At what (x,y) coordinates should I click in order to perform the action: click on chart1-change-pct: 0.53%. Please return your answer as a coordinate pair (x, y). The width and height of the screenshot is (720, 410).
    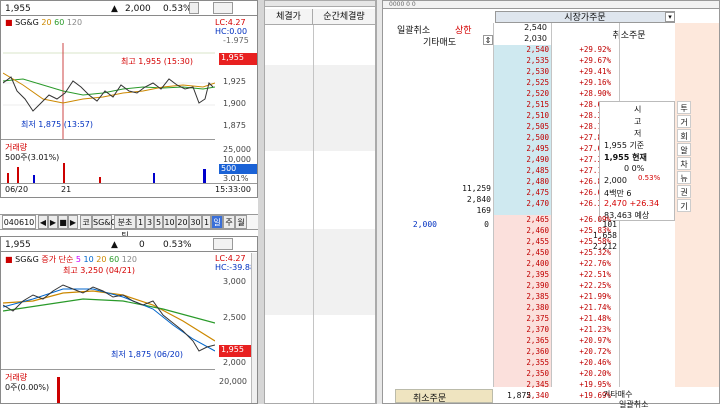
    Looking at the image, I should click on (177, 9).